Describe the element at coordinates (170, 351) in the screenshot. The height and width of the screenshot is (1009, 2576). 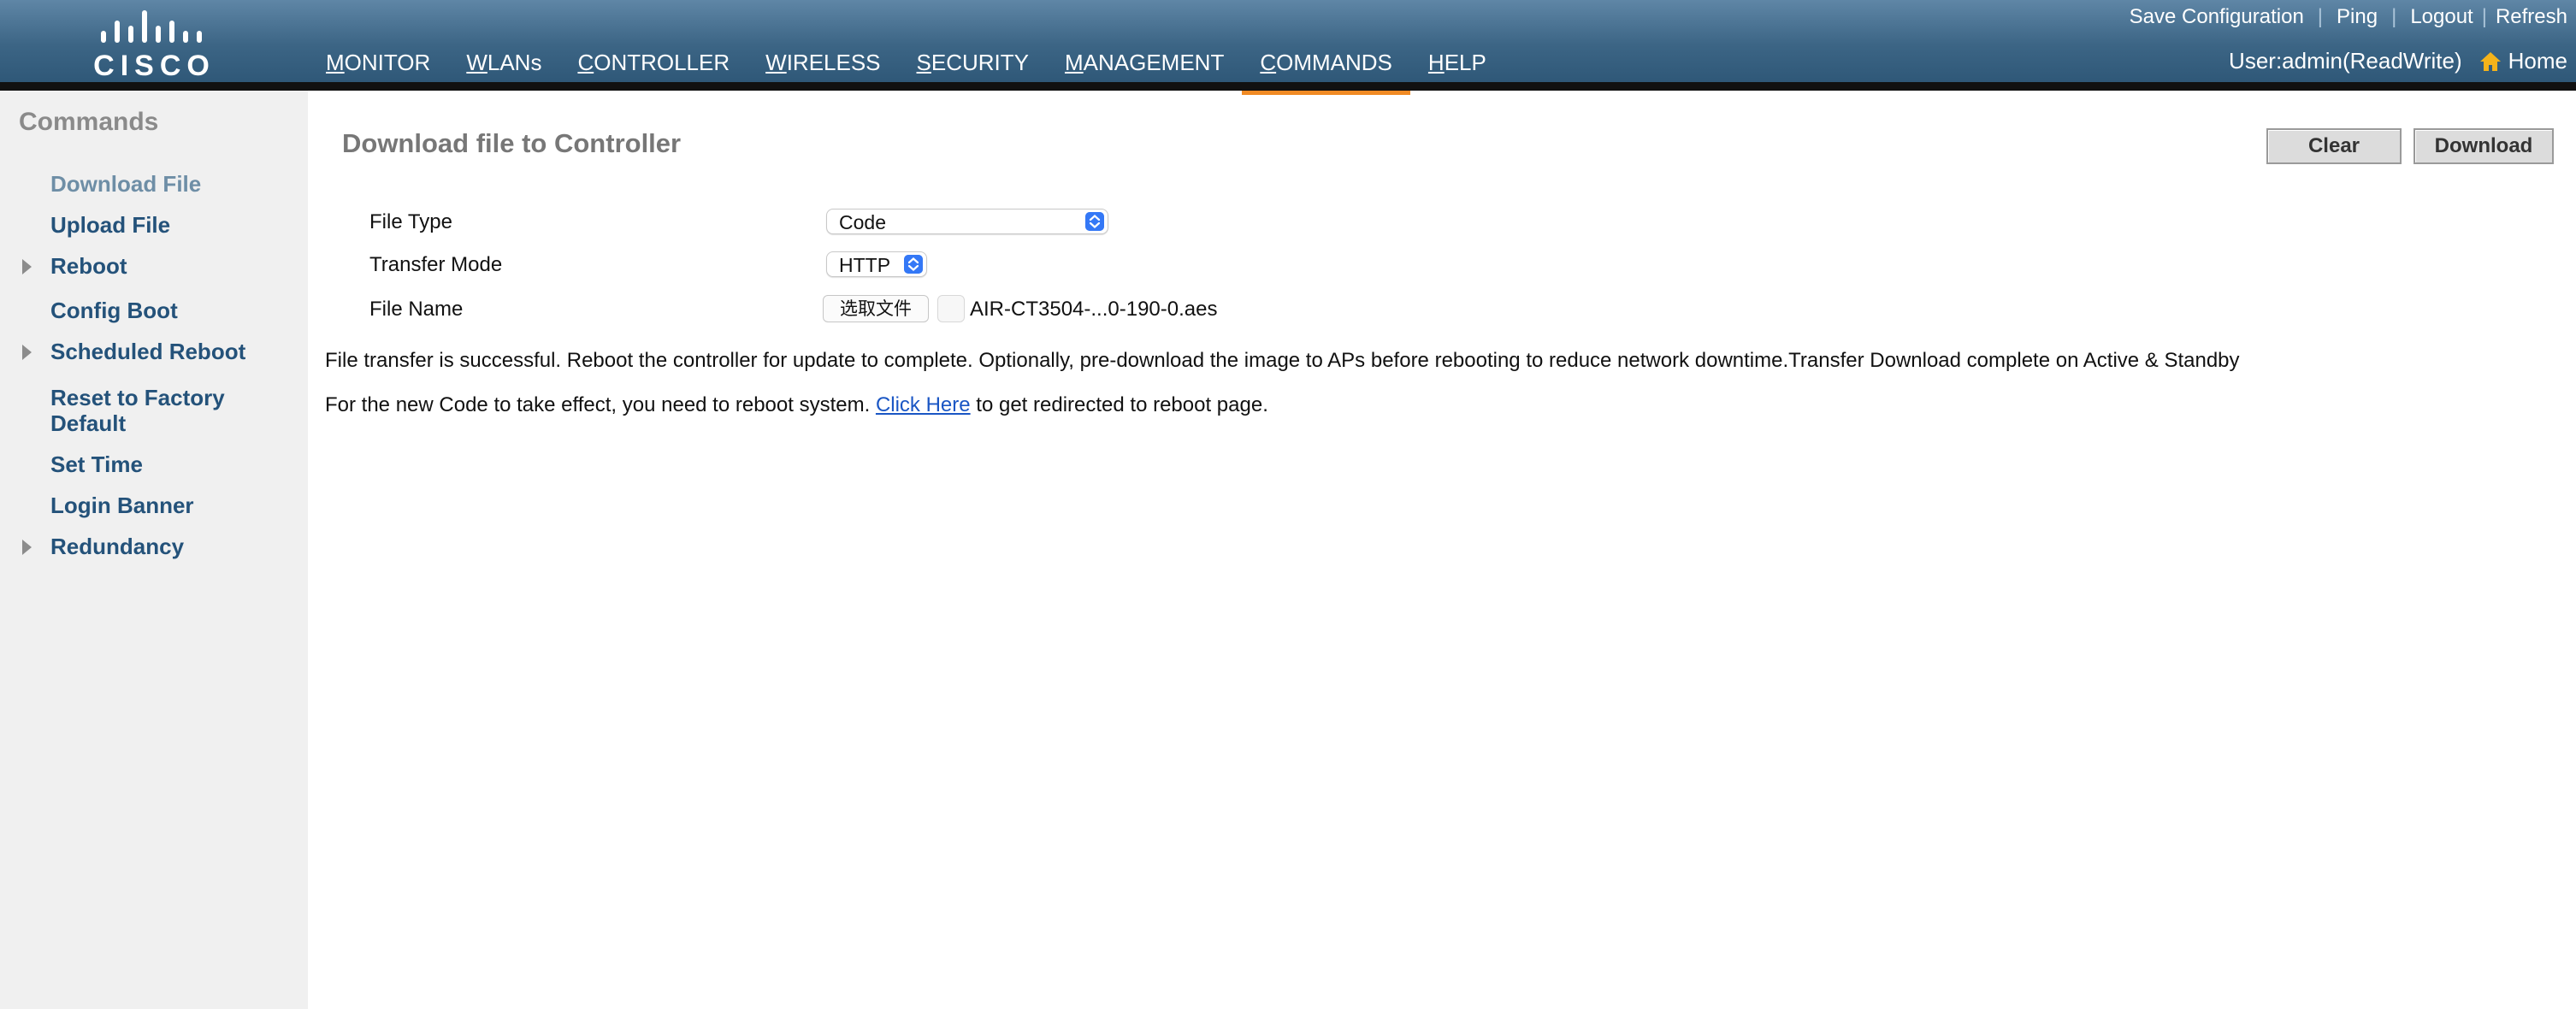
I see `sidebar-item-scheduled-reboot: Scheduled Reboot` at that location.